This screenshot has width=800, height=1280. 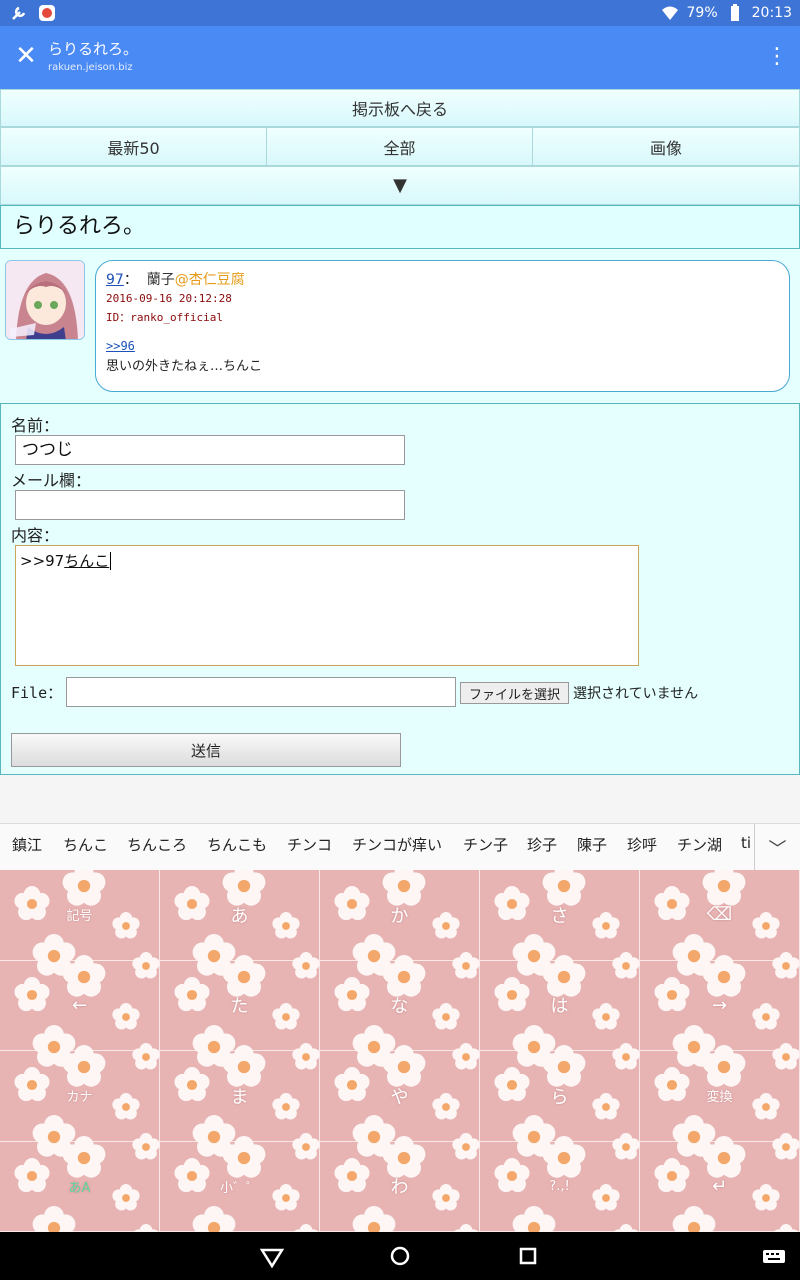 I want to click on name-field: つつじ, so click(x=210, y=450).